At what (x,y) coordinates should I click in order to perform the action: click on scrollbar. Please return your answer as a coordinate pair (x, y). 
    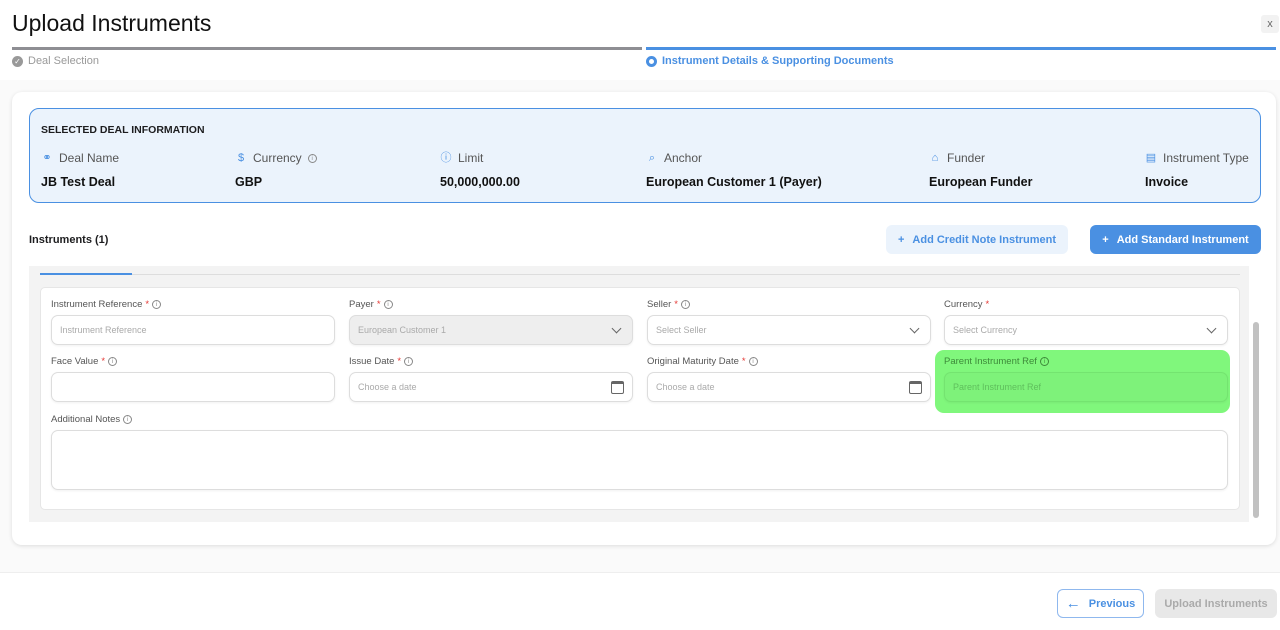
    Looking at the image, I should click on (1256, 420).